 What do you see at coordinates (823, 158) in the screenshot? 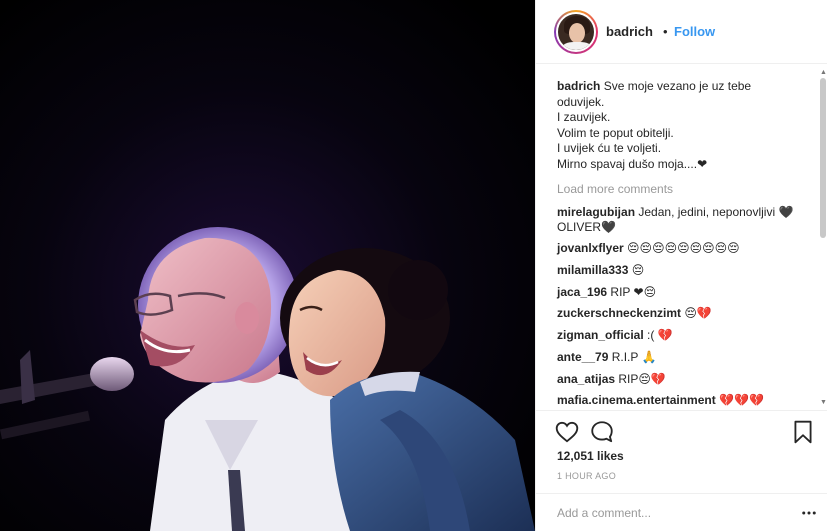
I see `scrollbar-thumb` at bounding box center [823, 158].